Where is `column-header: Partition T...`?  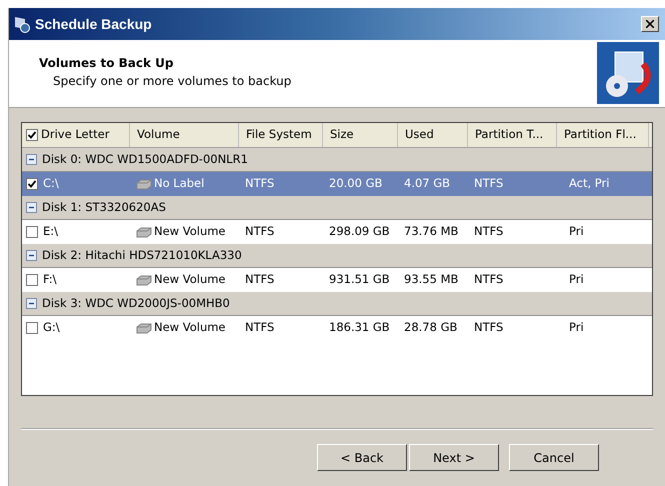
column-header: Partition T... is located at coordinates (509, 135).